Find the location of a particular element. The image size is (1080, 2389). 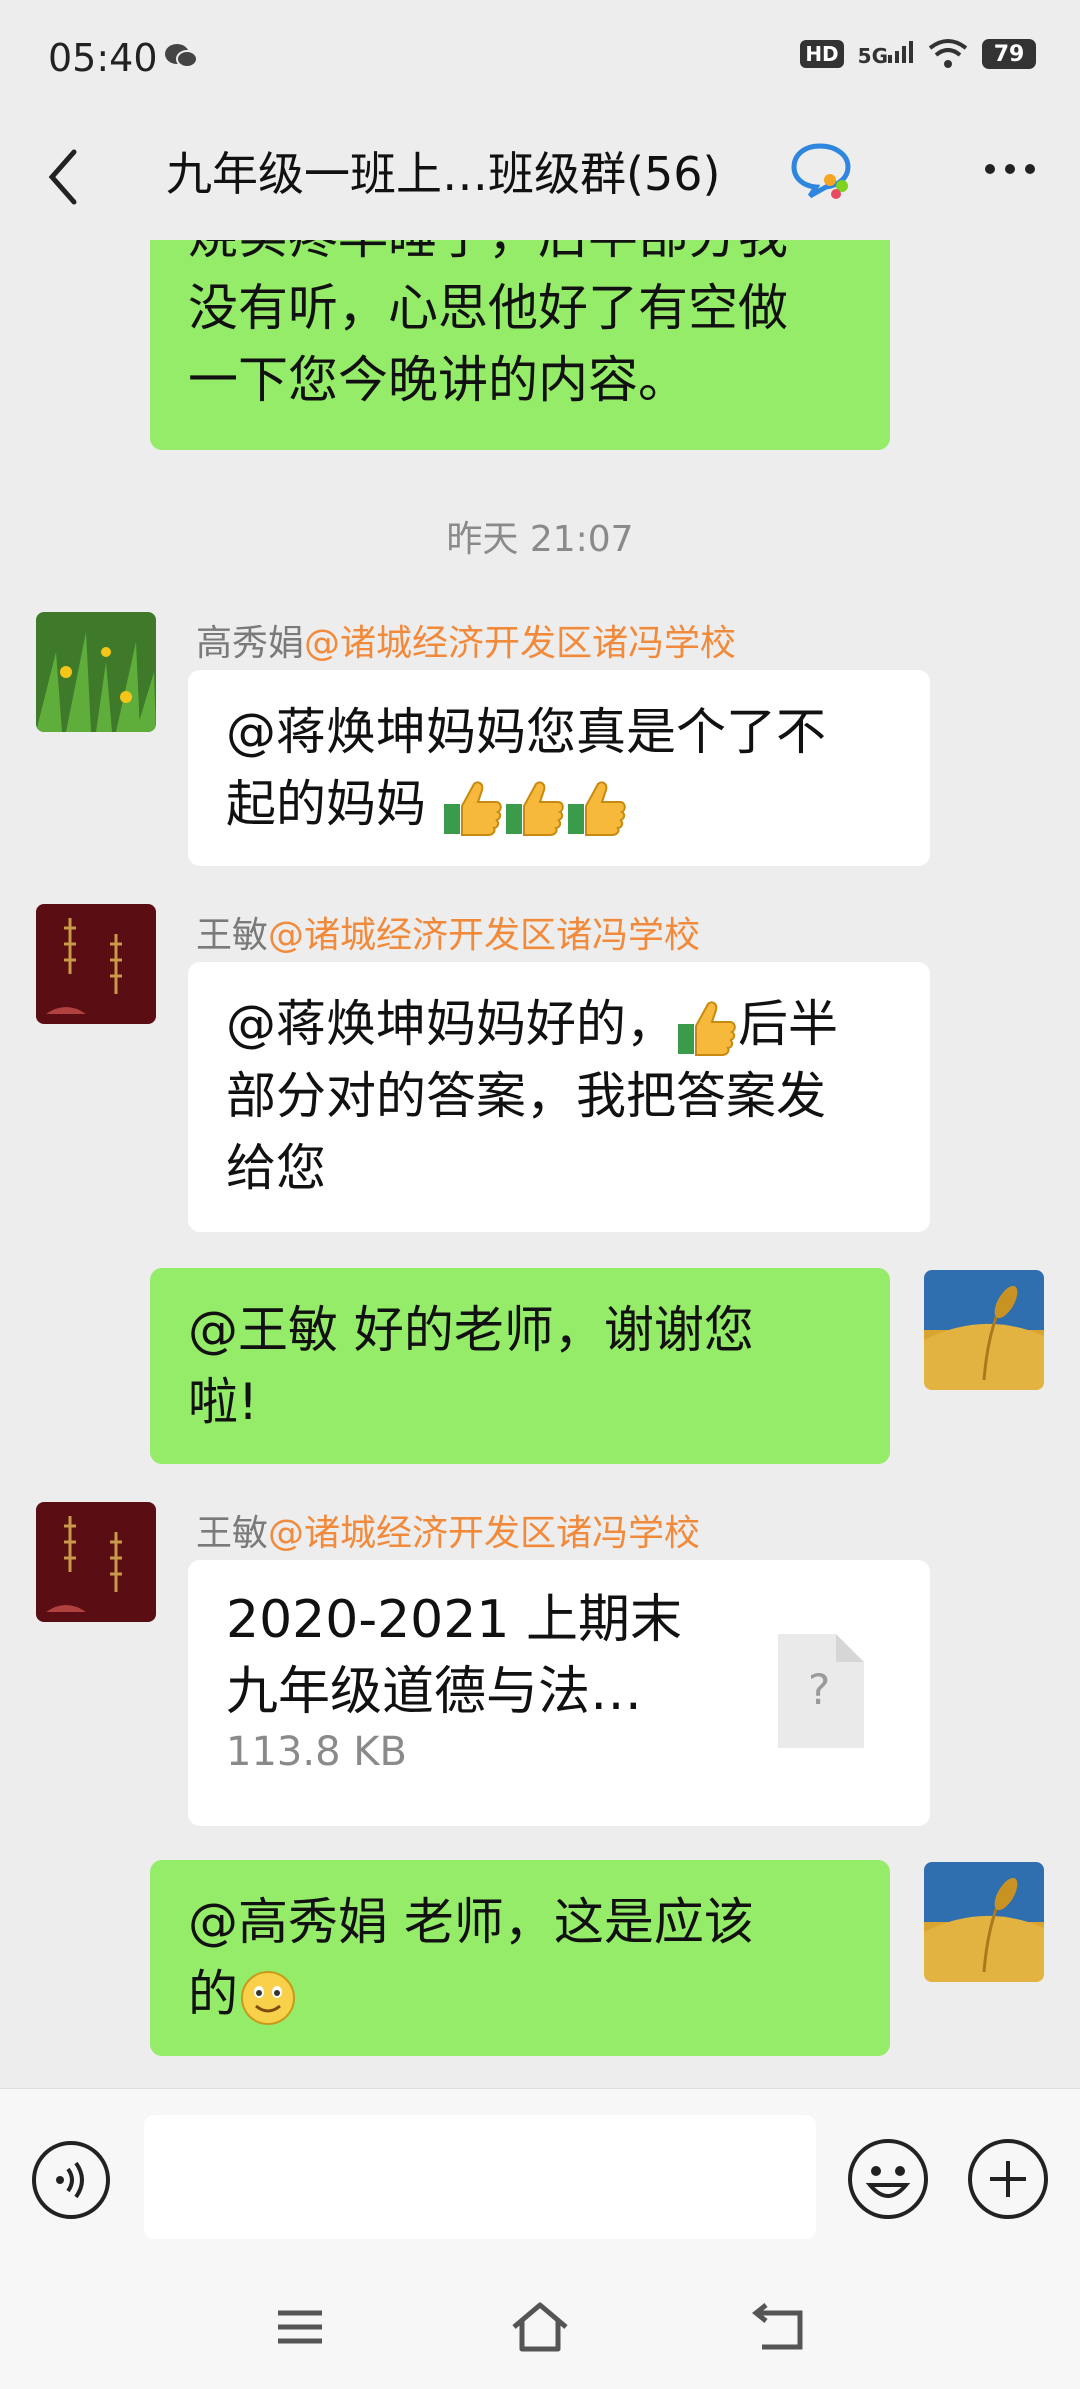

message-text: @蒋焕坤妈妈您真是个了不 is located at coordinates (526, 732).